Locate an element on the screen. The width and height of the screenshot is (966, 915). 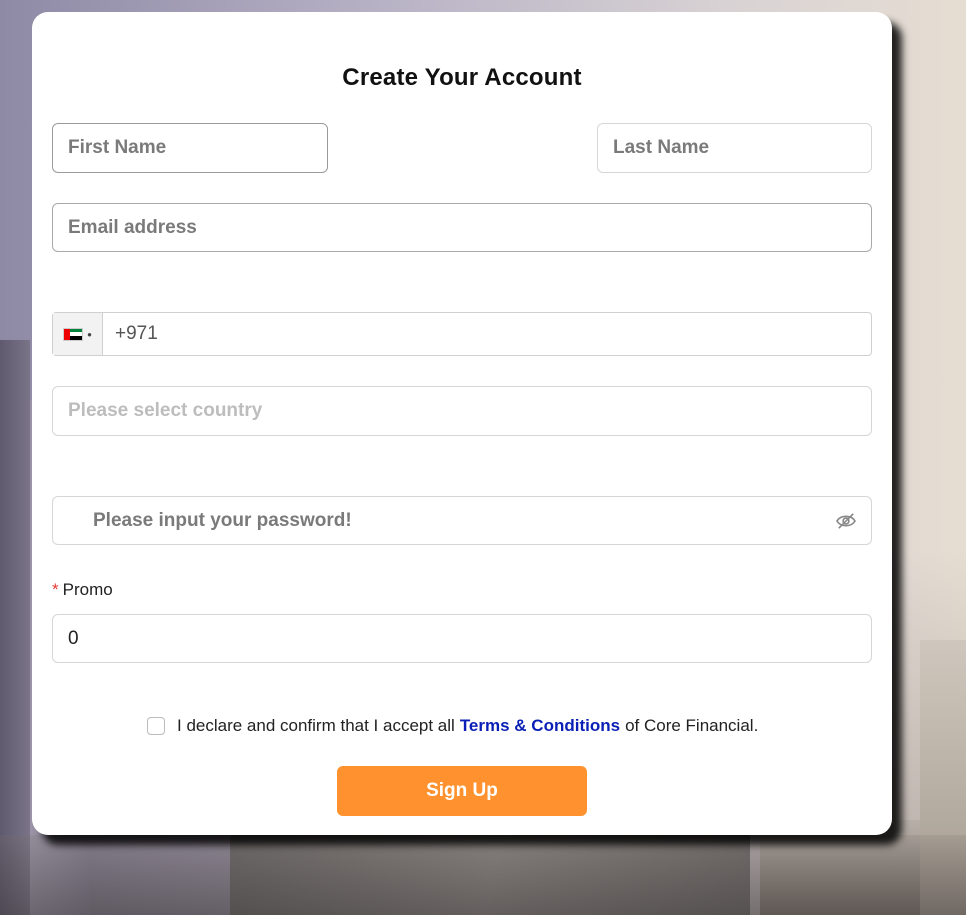
eye-slash-icon is located at coordinates (846, 521).